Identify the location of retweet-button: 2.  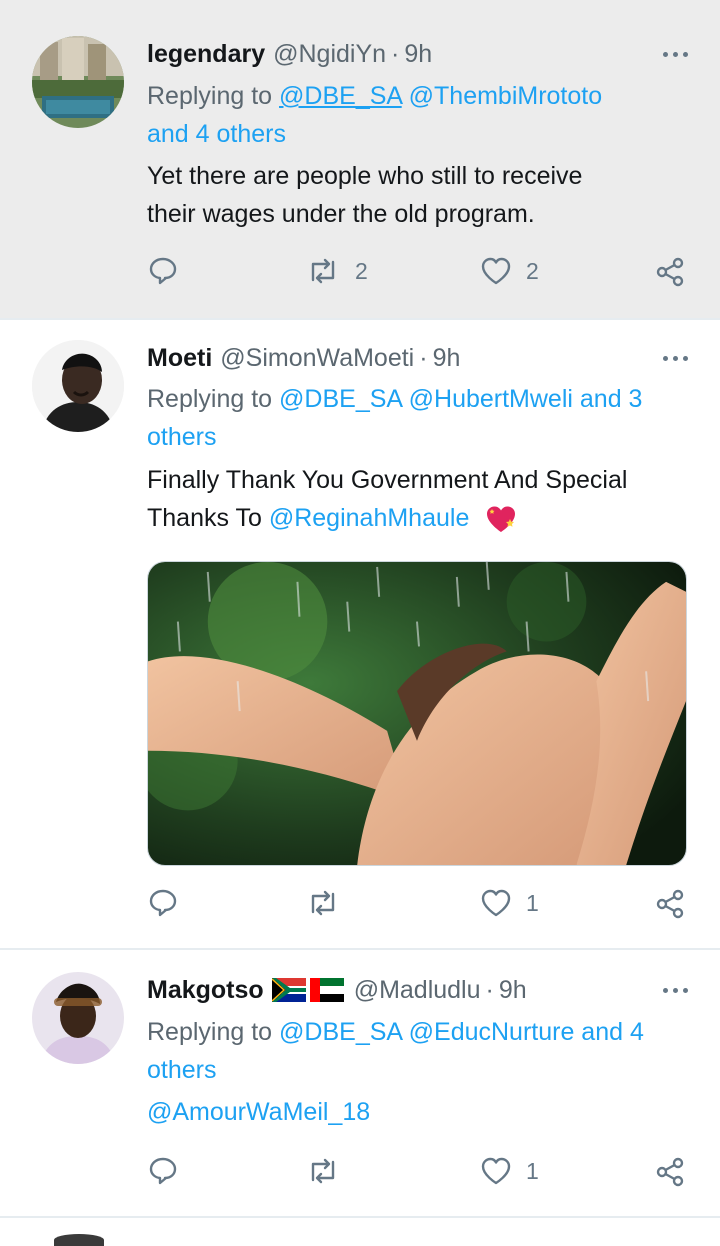
(336, 271).